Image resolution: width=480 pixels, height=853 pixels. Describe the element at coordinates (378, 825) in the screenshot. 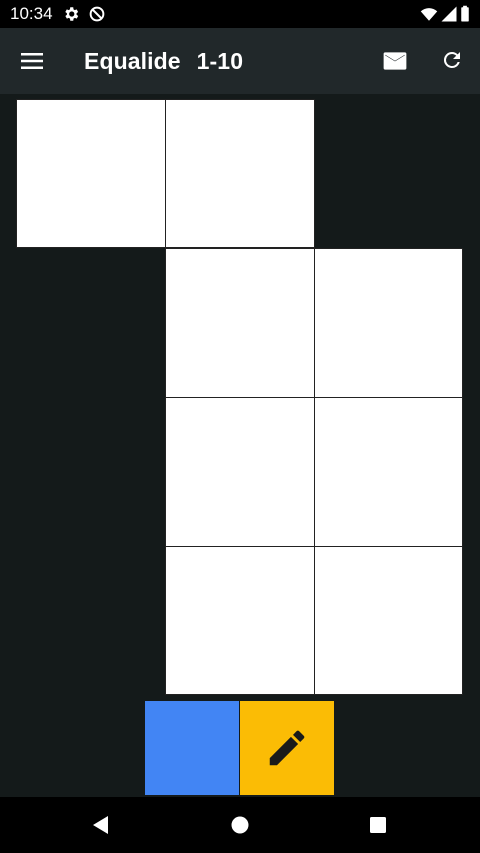

I see `recents-icon` at that location.